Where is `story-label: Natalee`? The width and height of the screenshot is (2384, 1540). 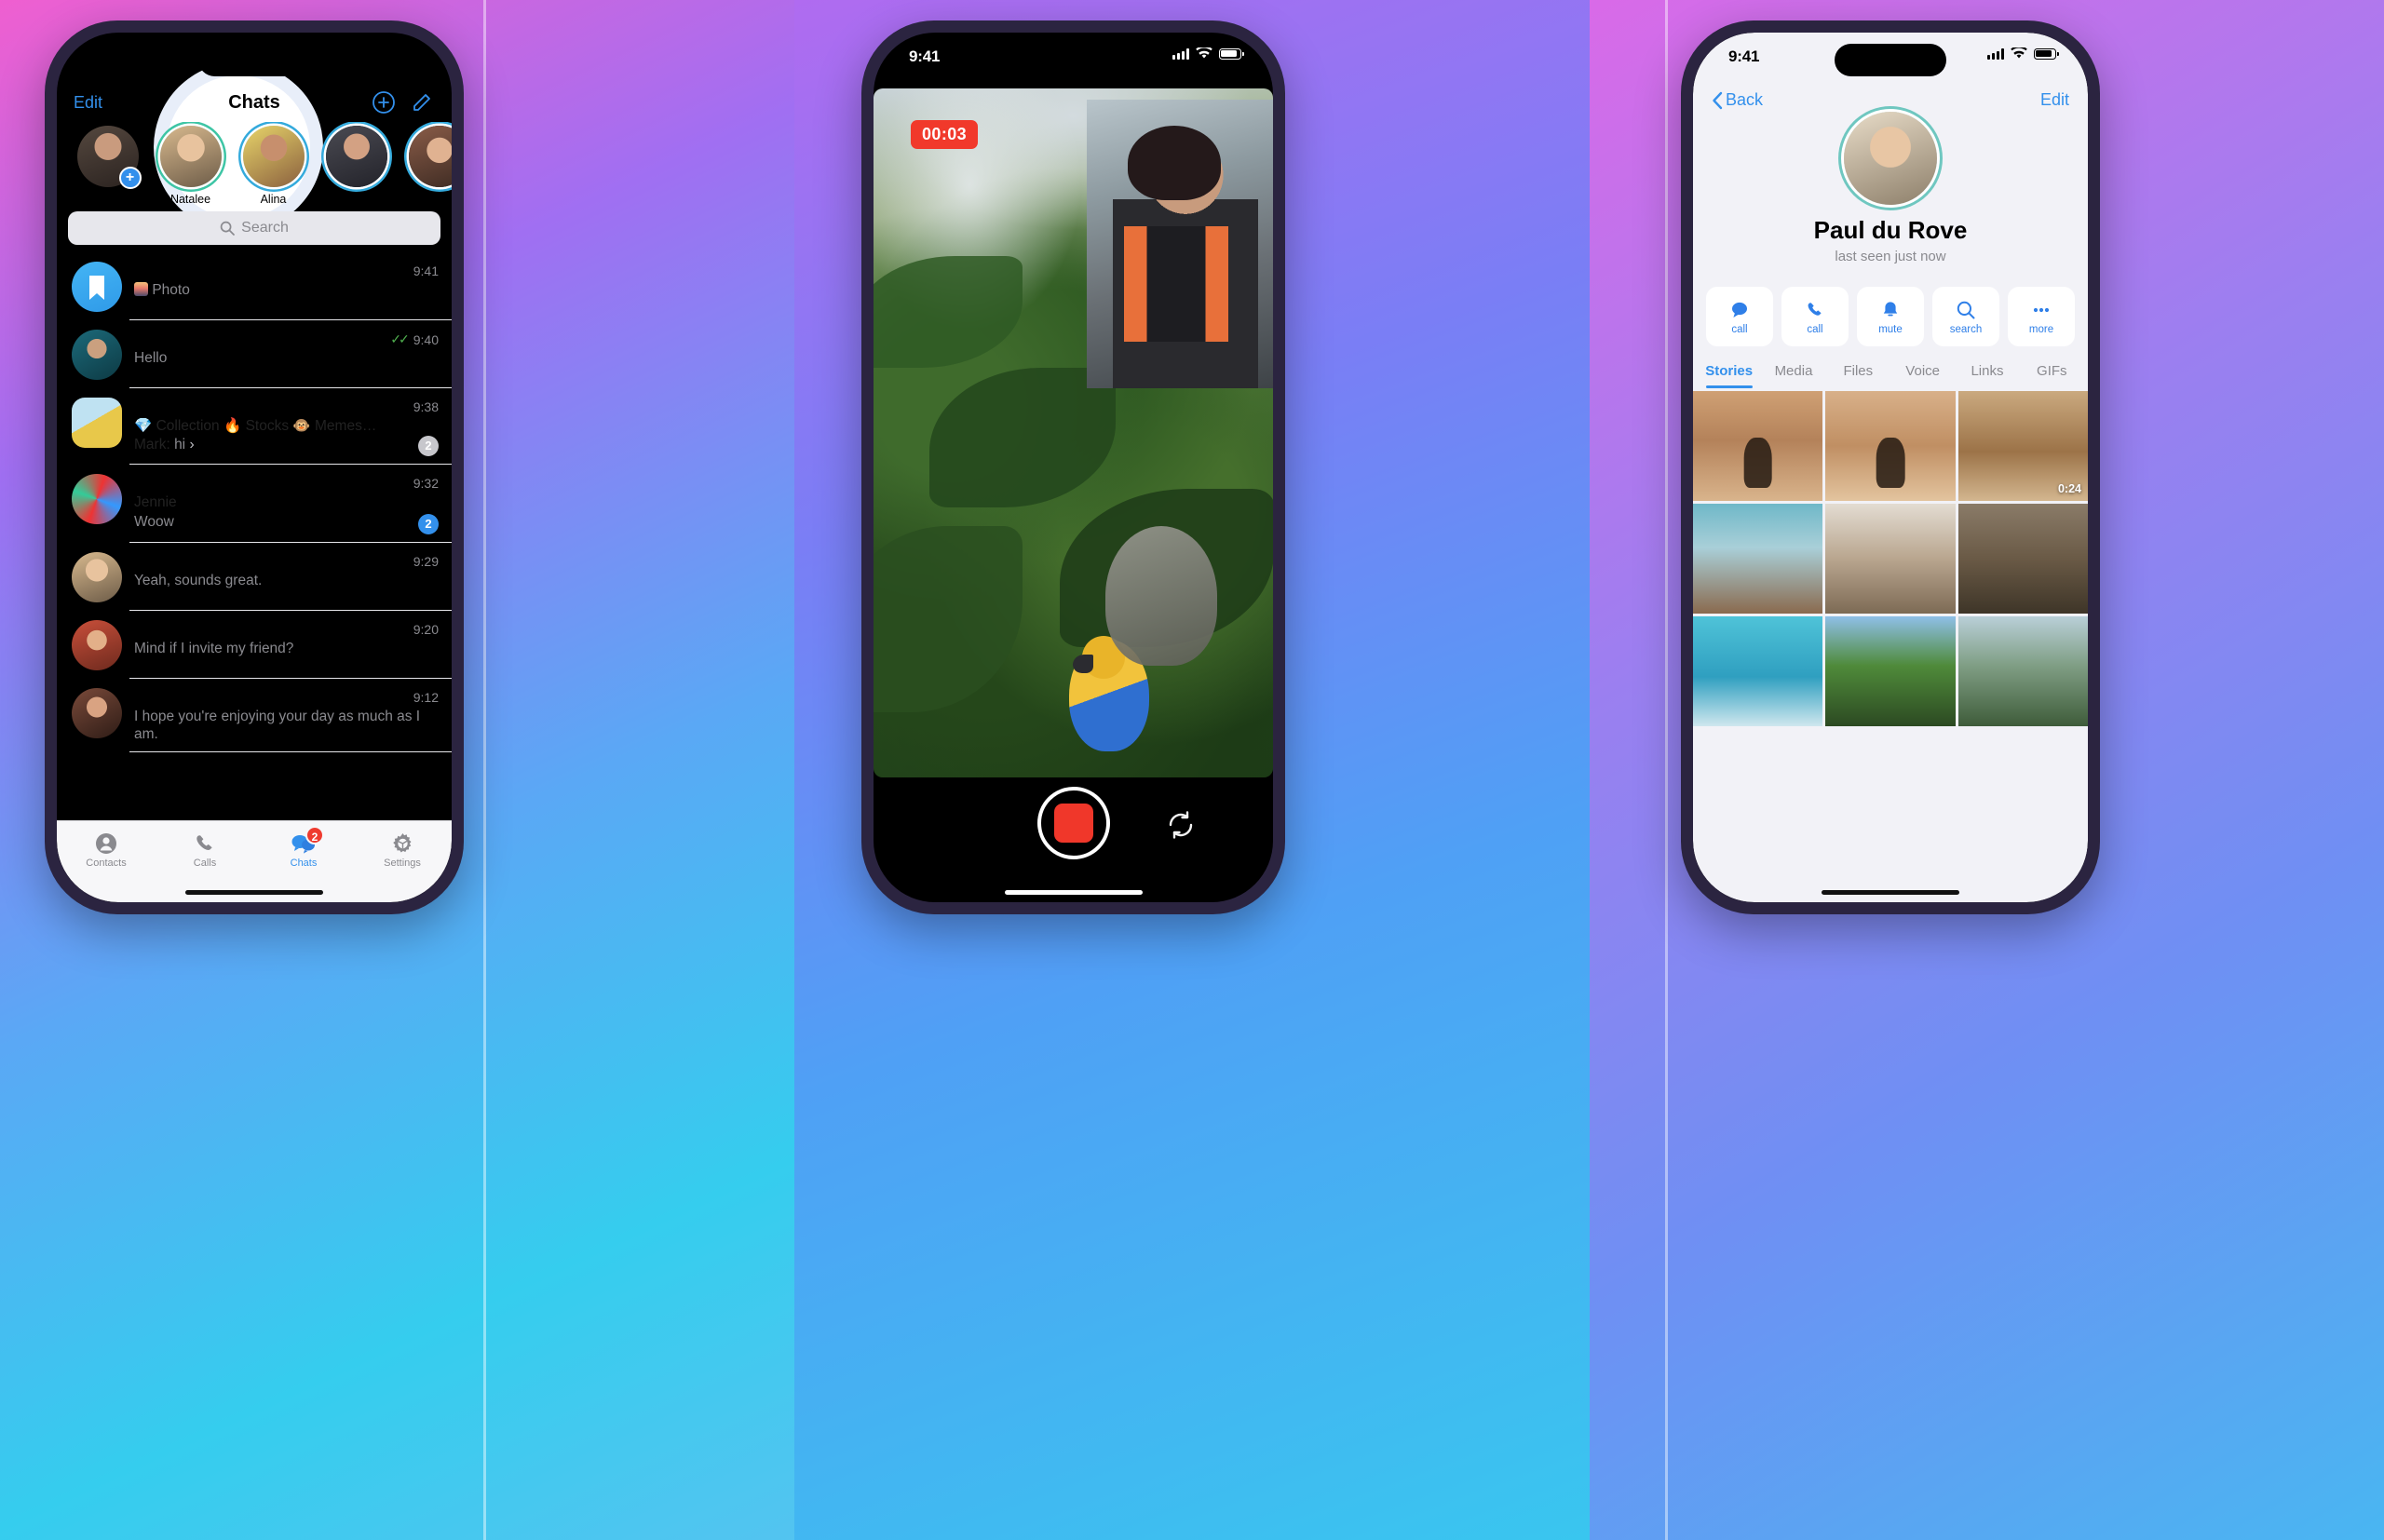 story-label: Natalee is located at coordinates (190, 200).